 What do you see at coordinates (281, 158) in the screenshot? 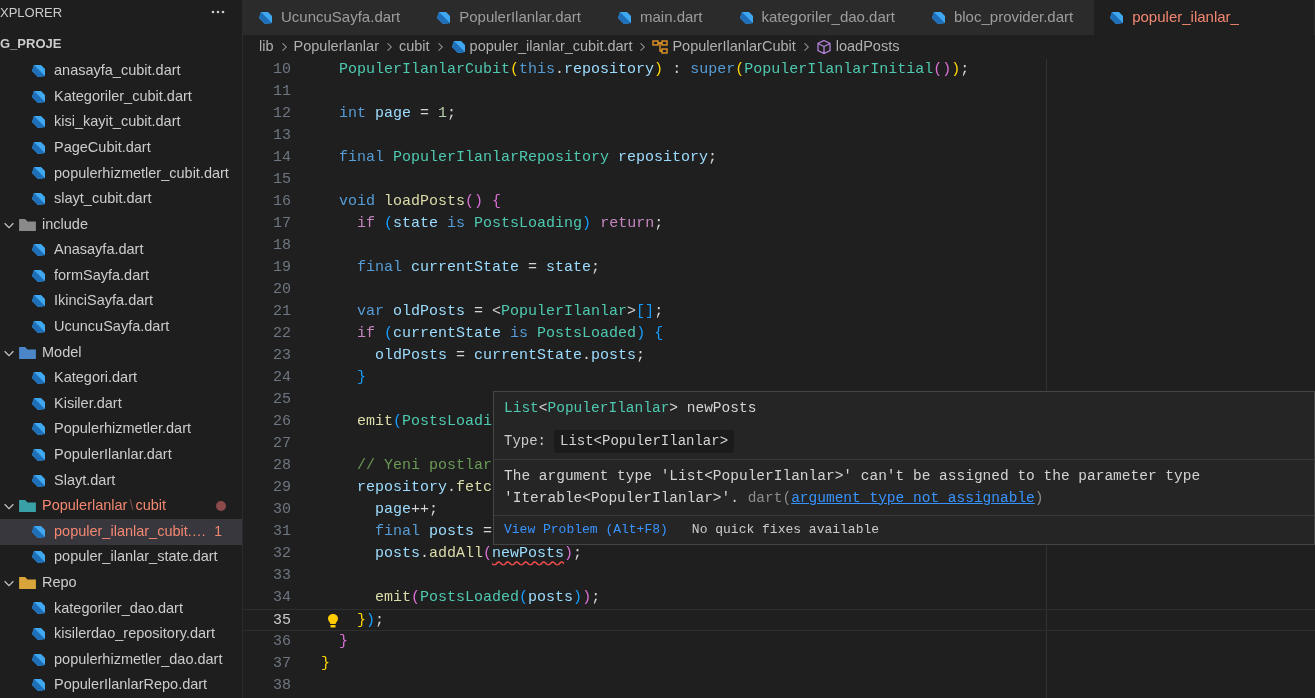
I see `line-number: 14` at bounding box center [281, 158].